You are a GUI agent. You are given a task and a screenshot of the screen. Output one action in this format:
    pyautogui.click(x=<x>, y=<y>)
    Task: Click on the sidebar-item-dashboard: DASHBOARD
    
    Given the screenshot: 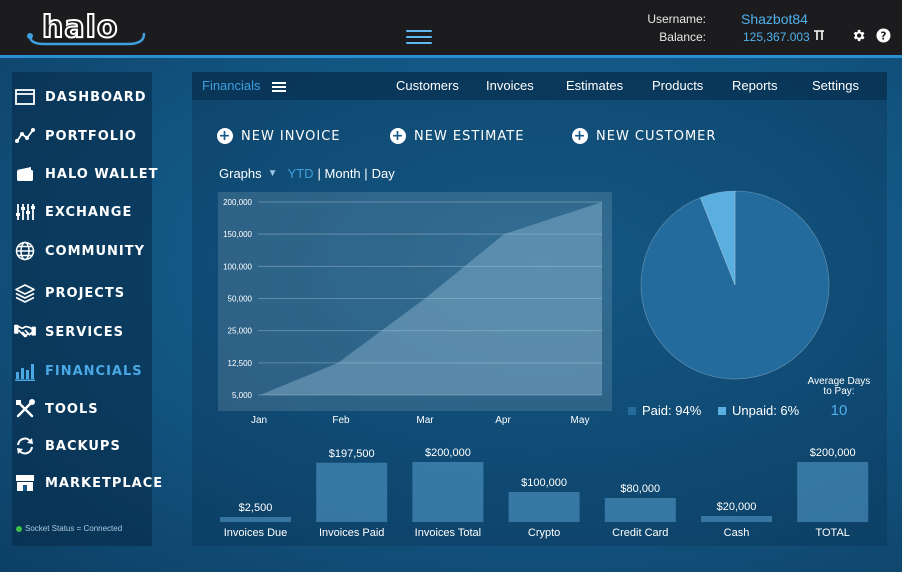 What is the action you would take?
    pyautogui.click(x=80, y=97)
    